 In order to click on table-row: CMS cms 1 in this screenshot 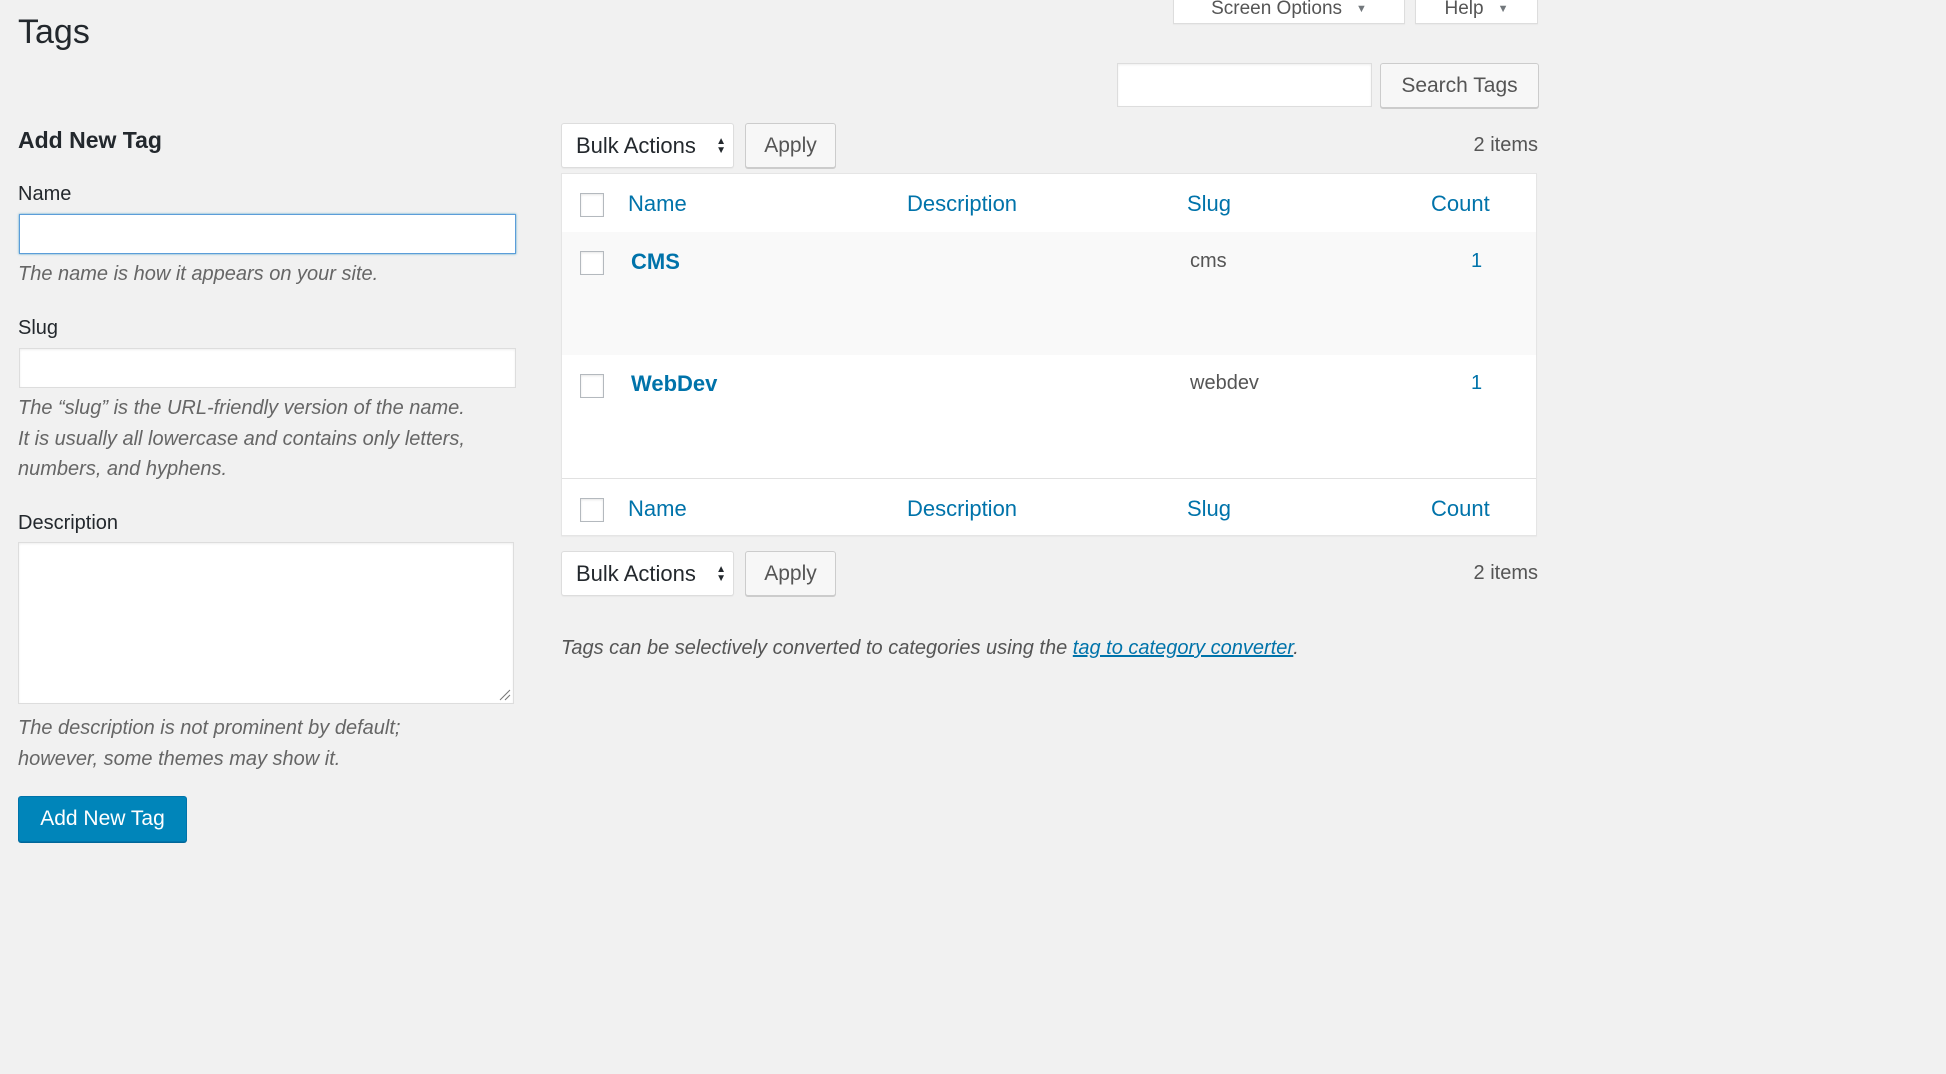, I will do `click(1049, 293)`.